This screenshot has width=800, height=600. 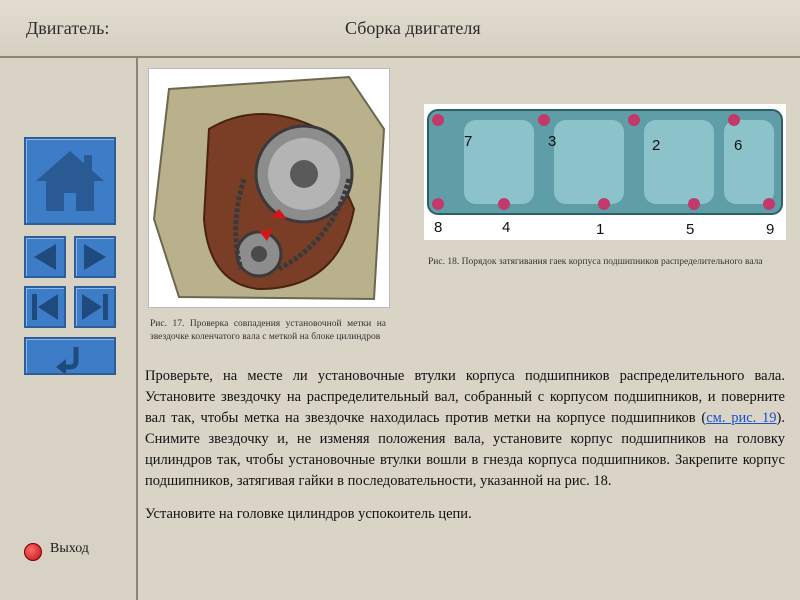 I want to click on skip-first-icon, so click(x=45, y=307).